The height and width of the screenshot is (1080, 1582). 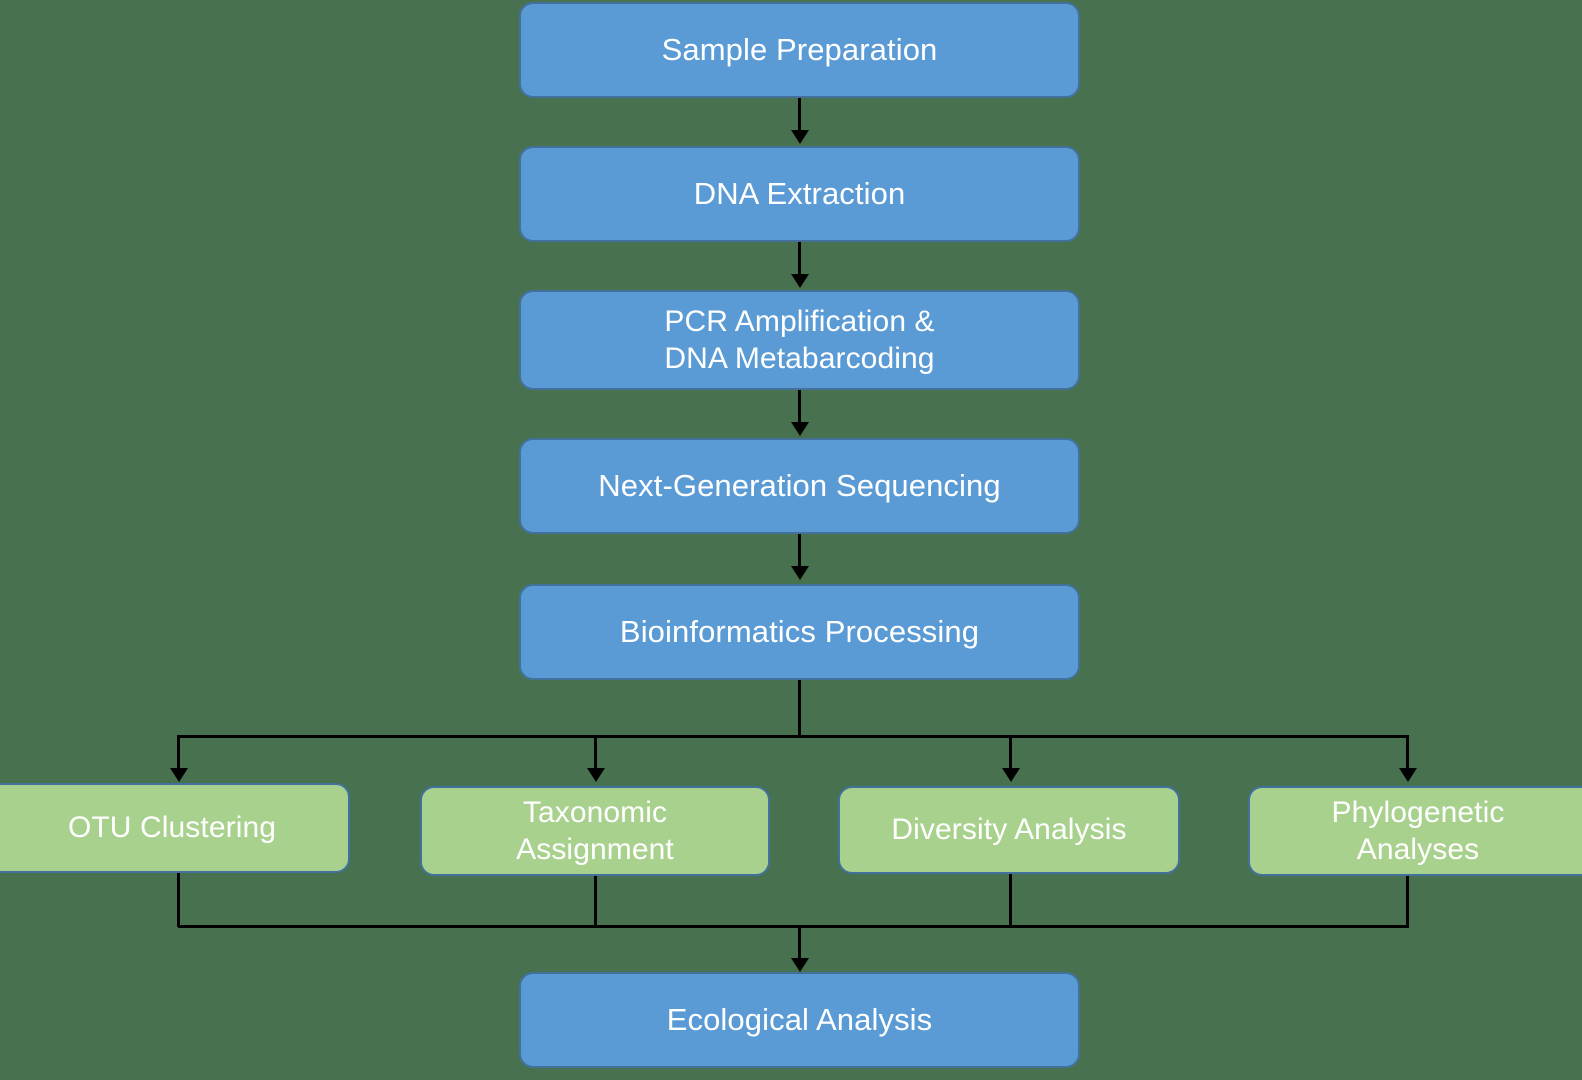 I want to click on node-phylogenetic-analyses: Phylogenetic Analyses, so click(x=1415, y=831).